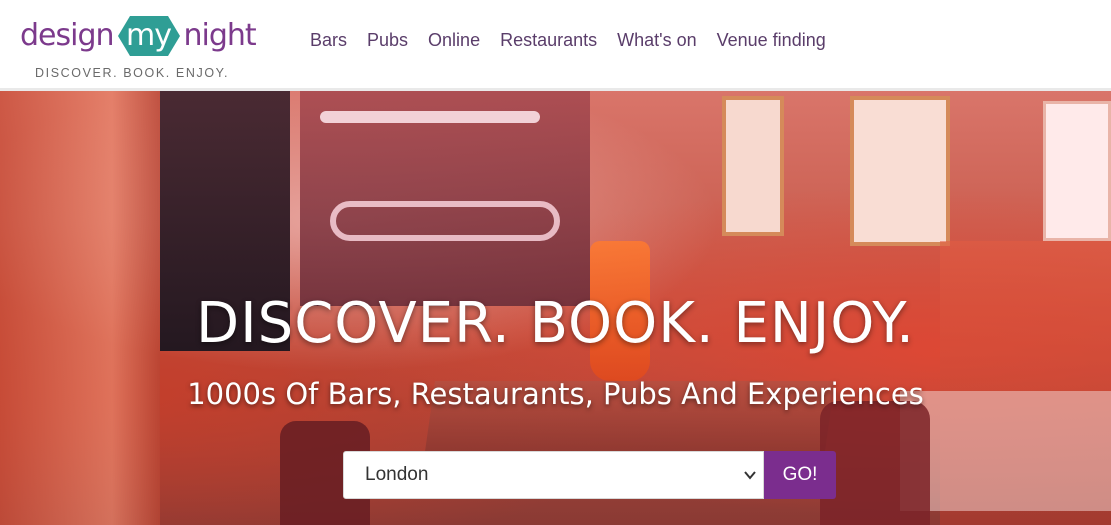 The height and width of the screenshot is (525, 1111). I want to click on nav-item-whats-on: What's on, so click(656, 40).